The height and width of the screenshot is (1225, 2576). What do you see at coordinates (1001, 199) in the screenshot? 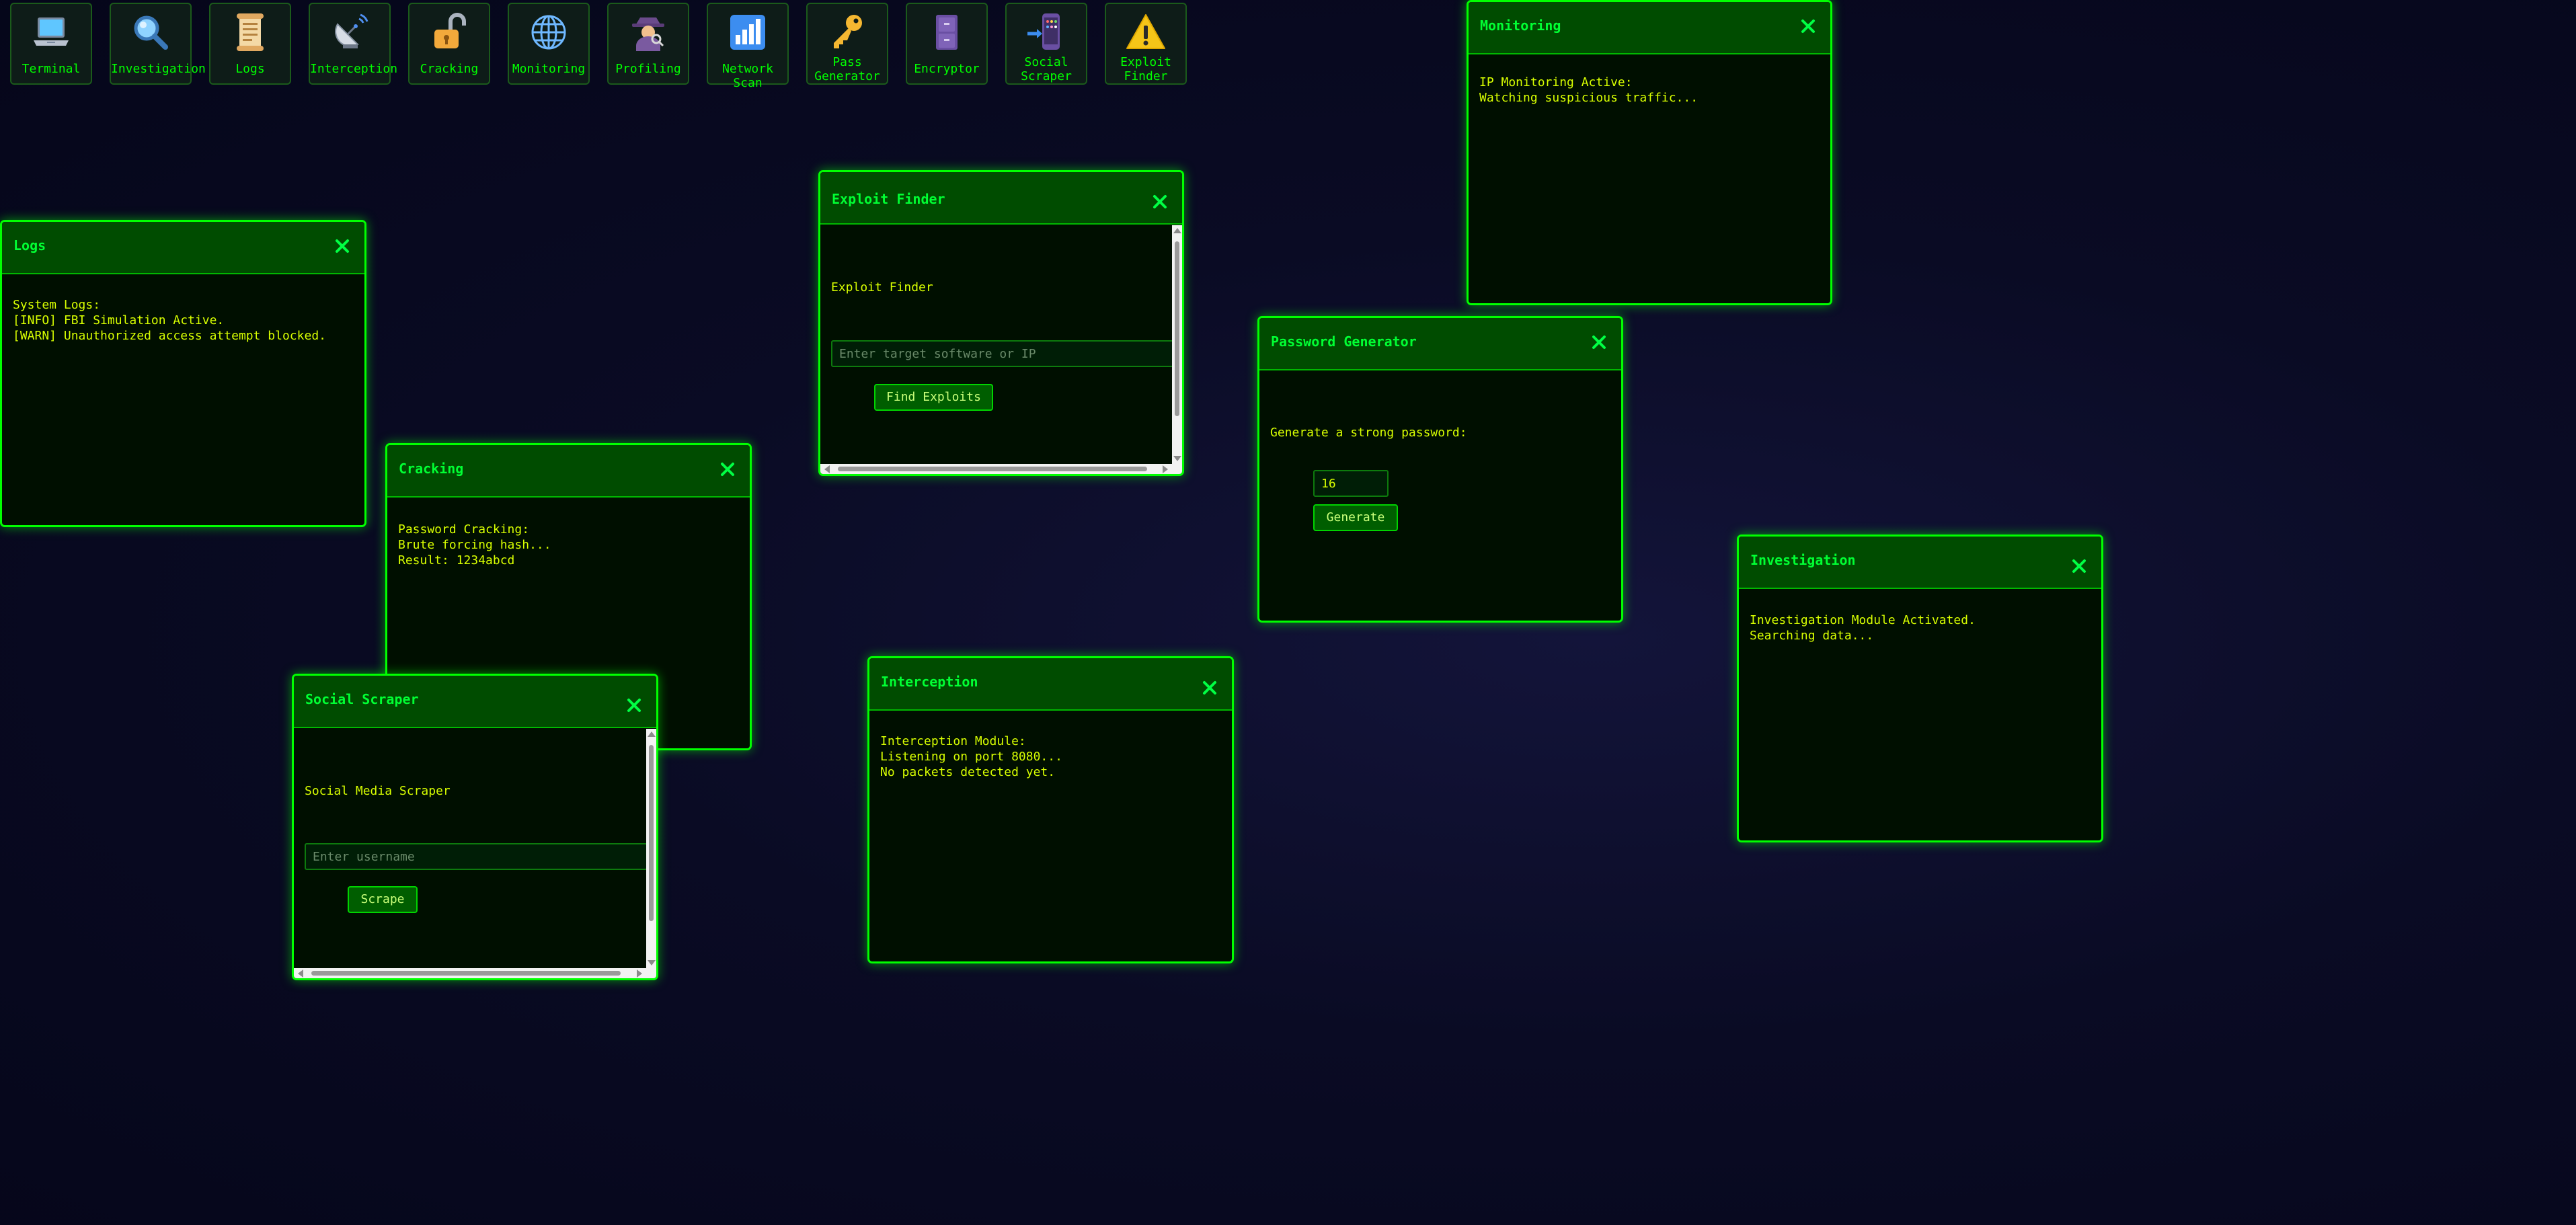
I see `window-titlebar: Exploit Finder` at bounding box center [1001, 199].